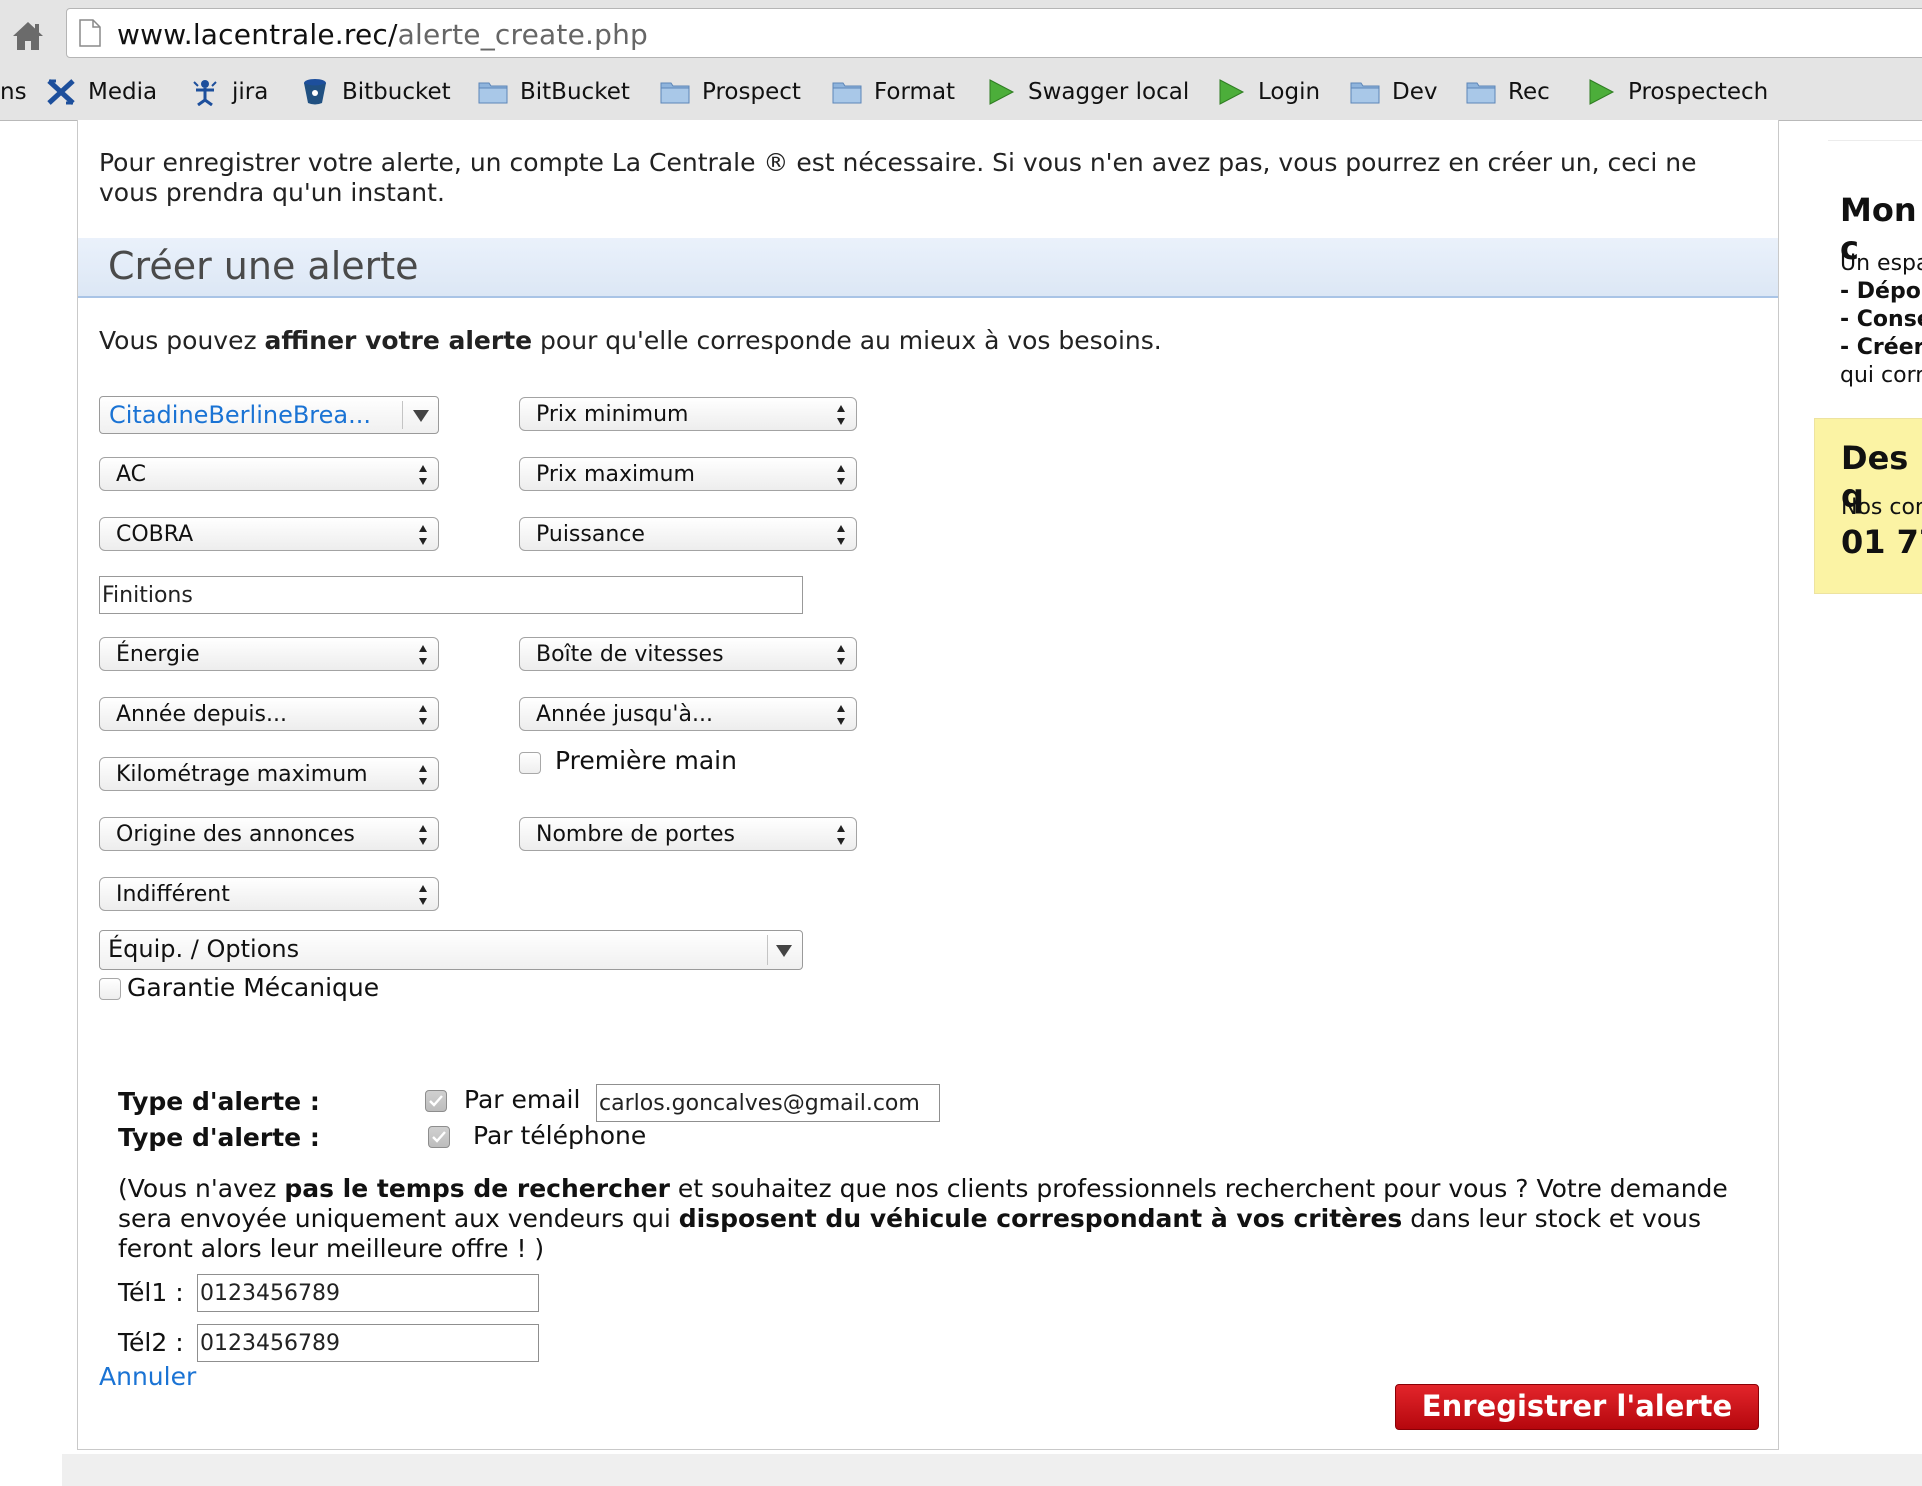 The width and height of the screenshot is (1922, 1486). Describe the element at coordinates (451, 595) in the screenshot. I see `finitions-input: Finitions` at that location.